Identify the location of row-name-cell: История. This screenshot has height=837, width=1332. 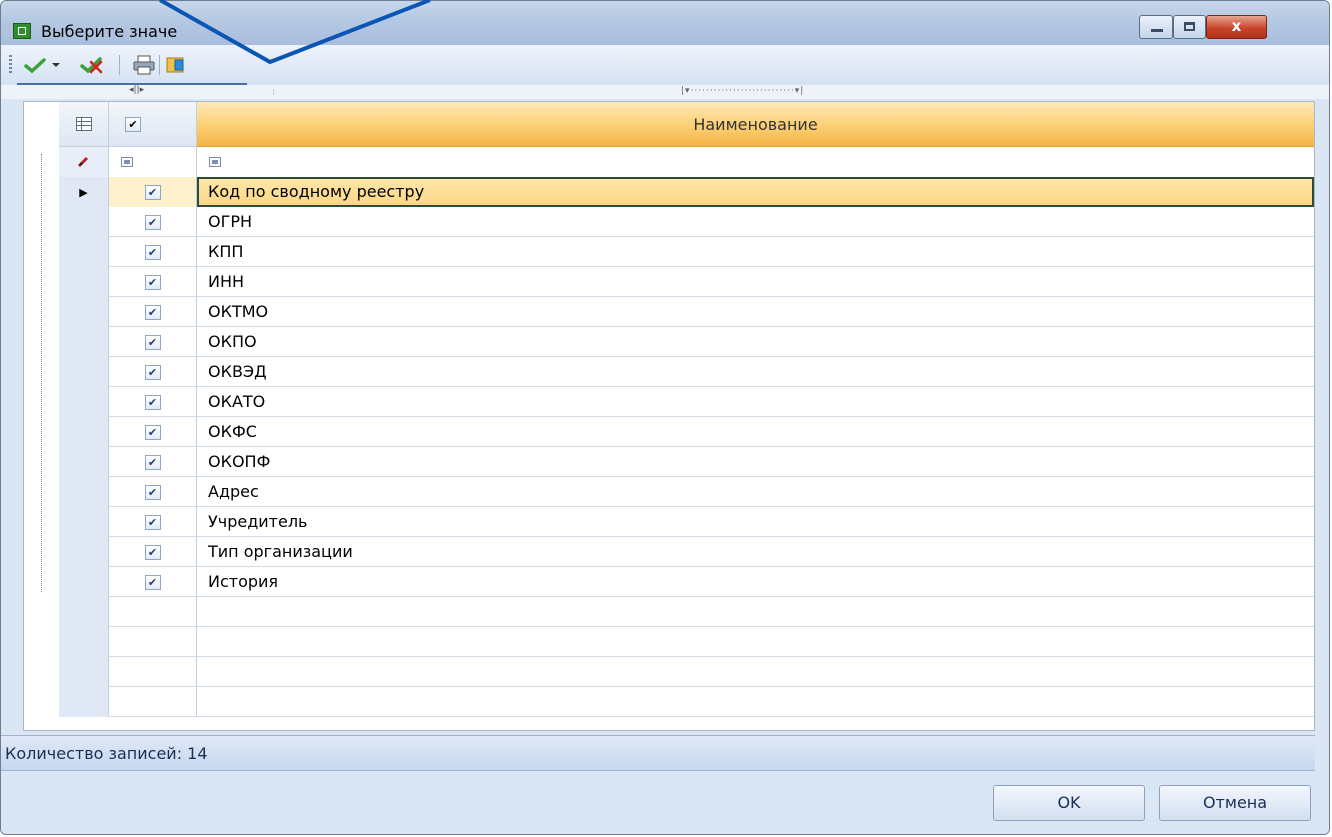
(755, 582).